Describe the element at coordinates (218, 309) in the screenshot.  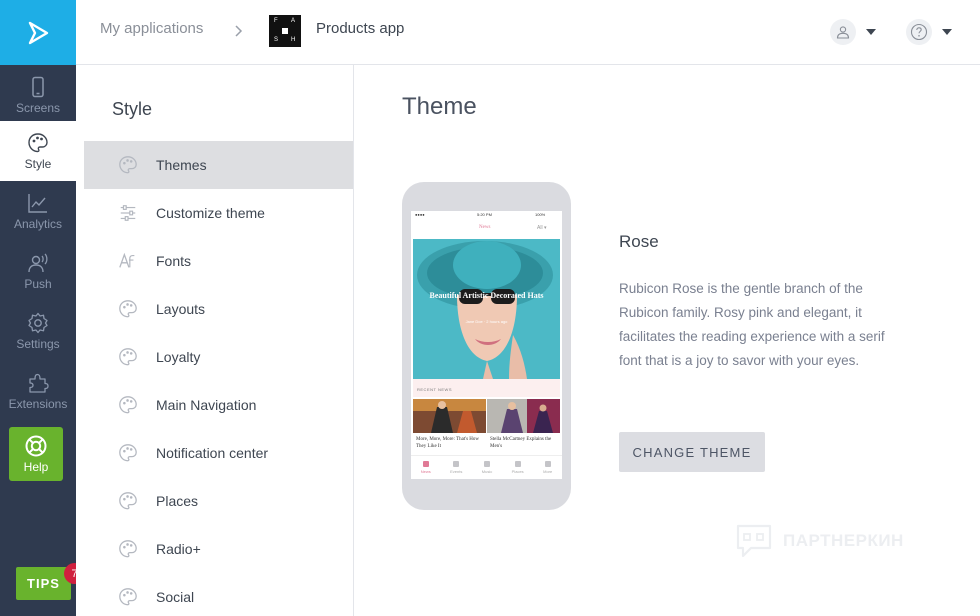
I see `submenu-item-layouts: Layouts` at that location.